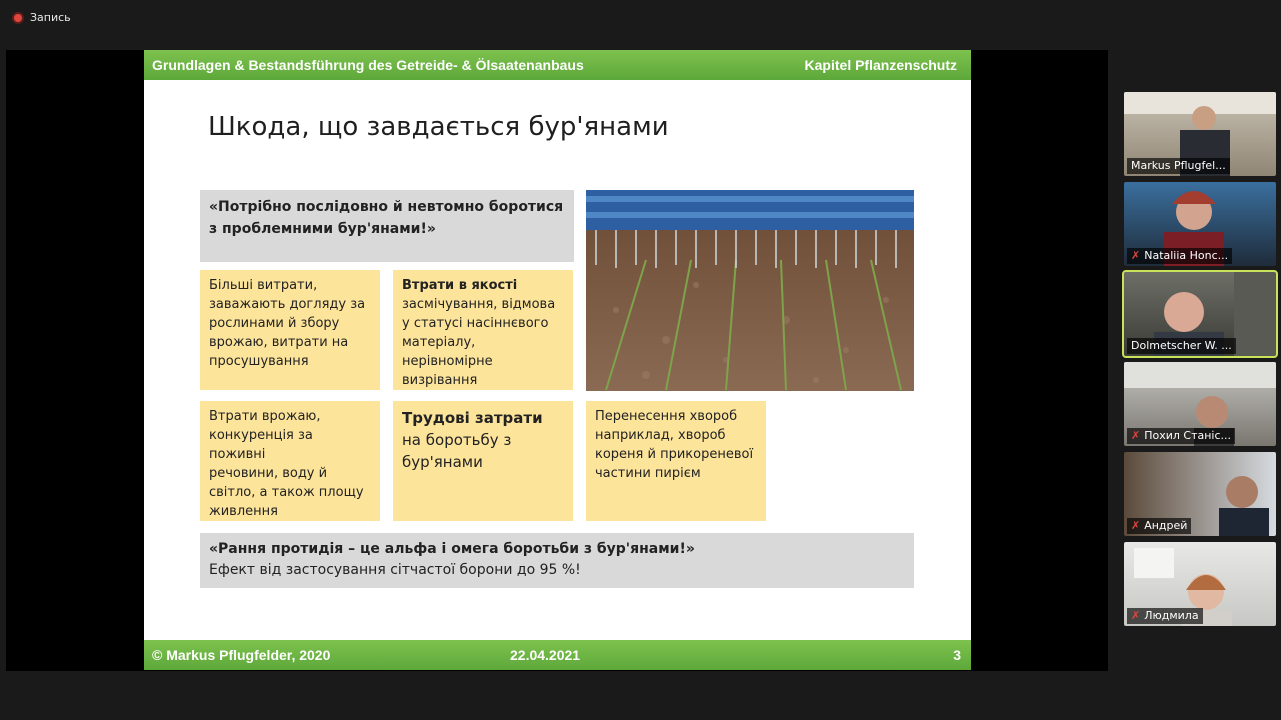  Describe the element at coordinates (660, 435) in the screenshot. I see `box5-line: наприклад, хвороб` at that location.